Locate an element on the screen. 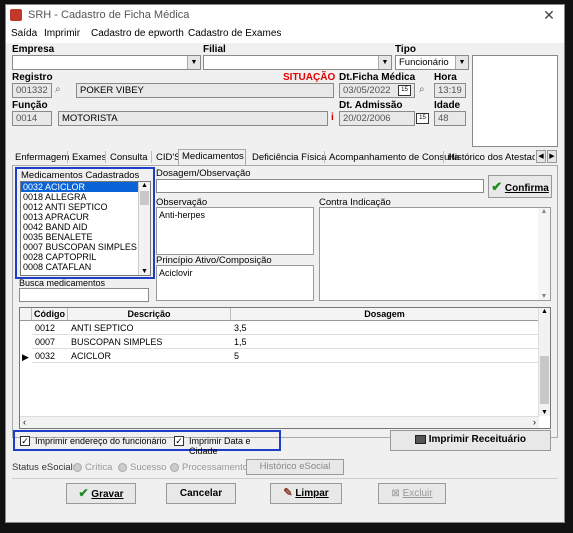  situacao-label: SITUAÇÃO is located at coordinates (309, 77).